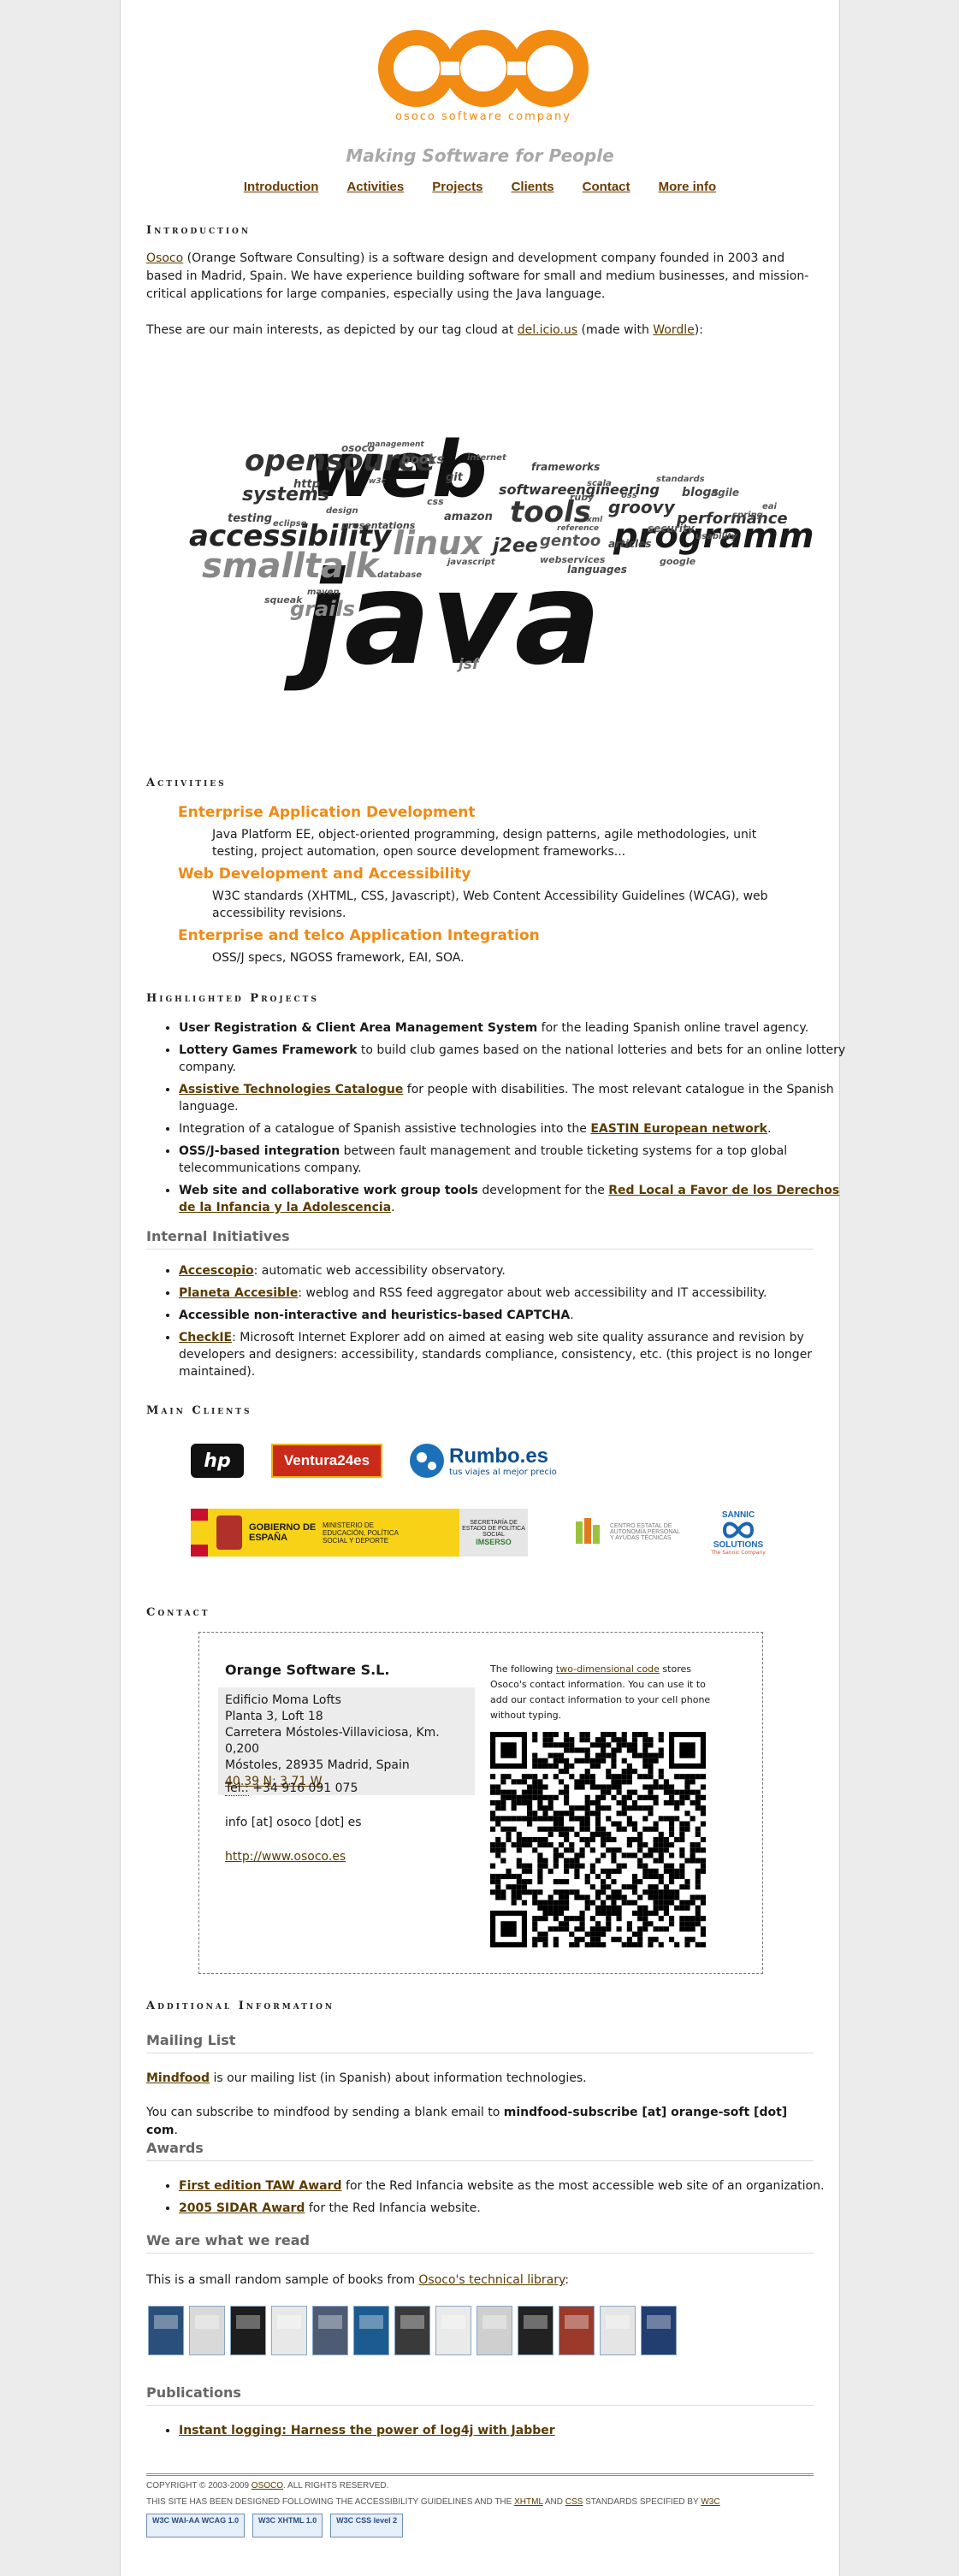 The image size is (959, 2576). What do you see at coordinates (678, 1129) in the screenshot?
I see `project-link: EASTIN European network` at bounding box center [678, 1129].